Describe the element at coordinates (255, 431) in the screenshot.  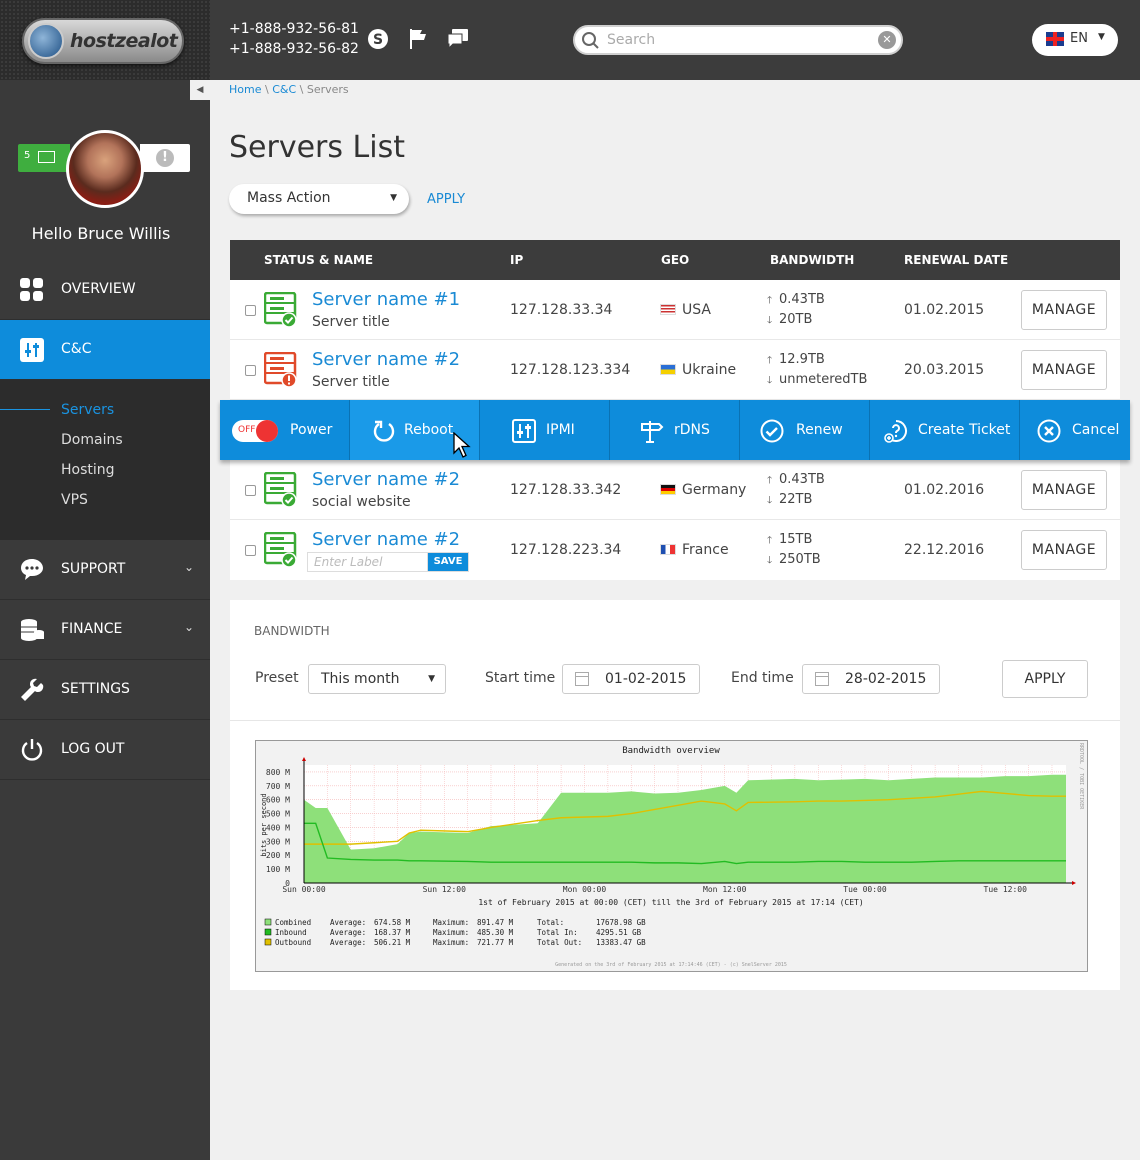
I see `power-toggle: OFF` at that location.